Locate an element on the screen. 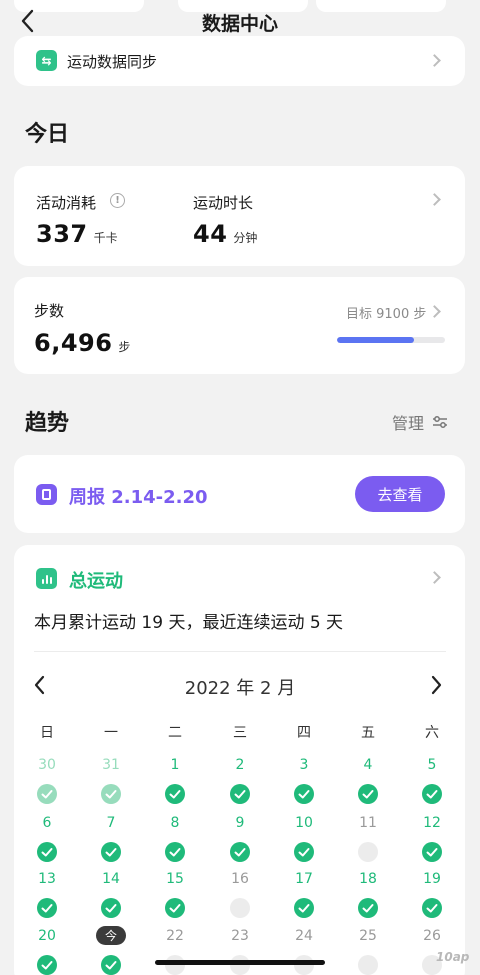 The width and height of the screenshot is (480, 975). calendar-day: 5 is located at coordinates (432, 765).